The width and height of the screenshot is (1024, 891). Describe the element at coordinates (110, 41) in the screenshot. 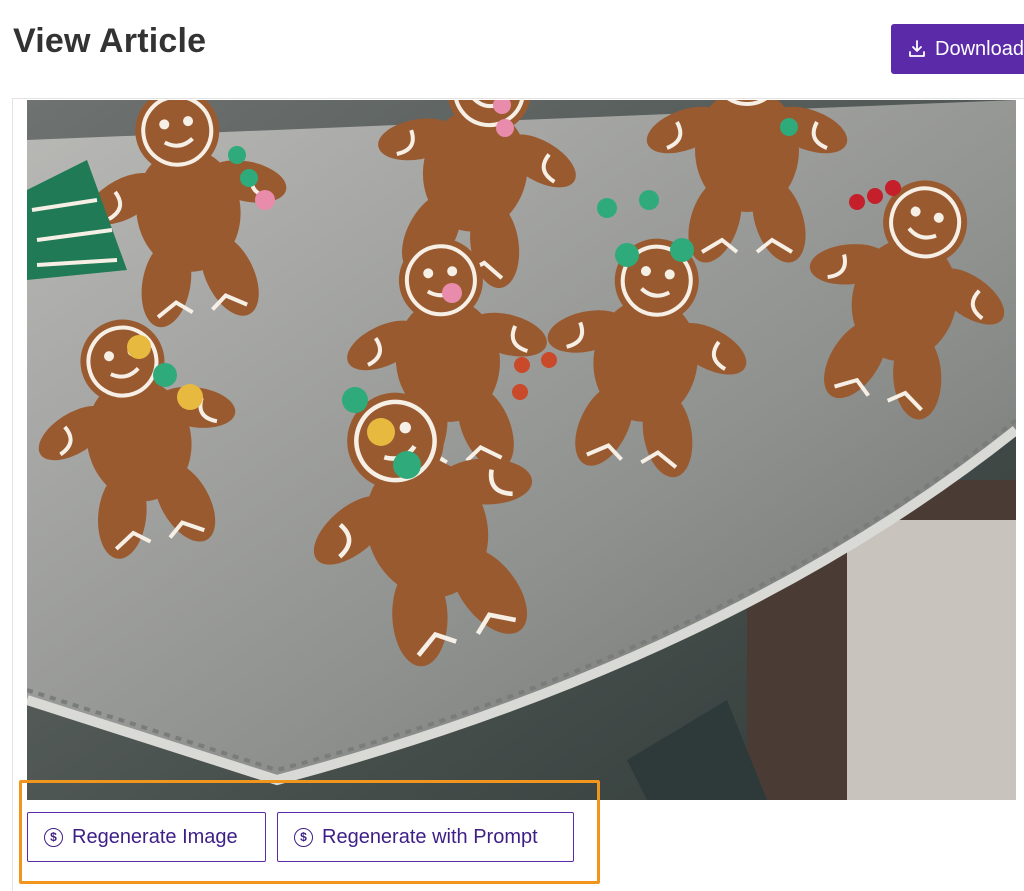

I see `page-title: View Article` at that location.